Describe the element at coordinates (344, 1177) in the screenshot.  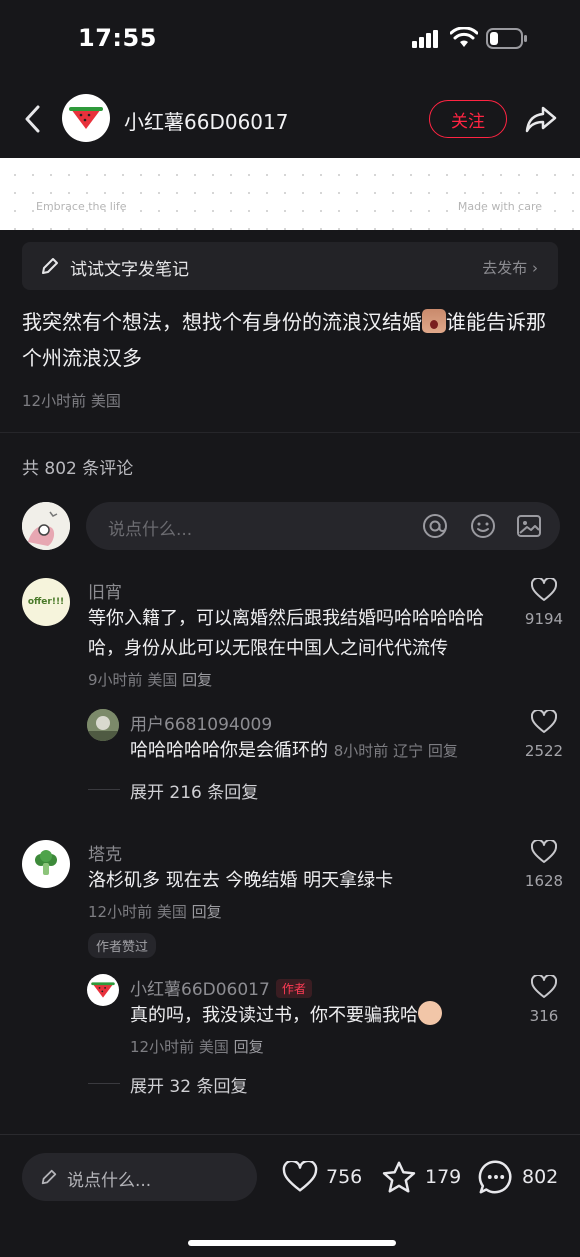
I see `like-count: 756` at that location.